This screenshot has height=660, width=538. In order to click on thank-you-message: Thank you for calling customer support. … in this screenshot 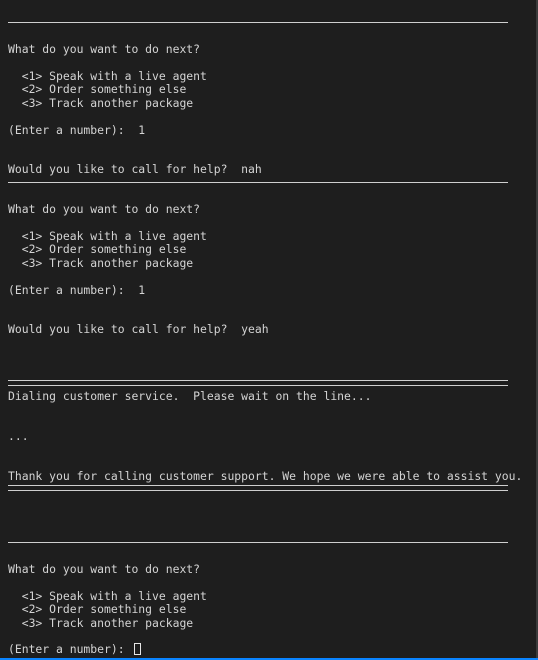, I will do `click(265, 476)`.